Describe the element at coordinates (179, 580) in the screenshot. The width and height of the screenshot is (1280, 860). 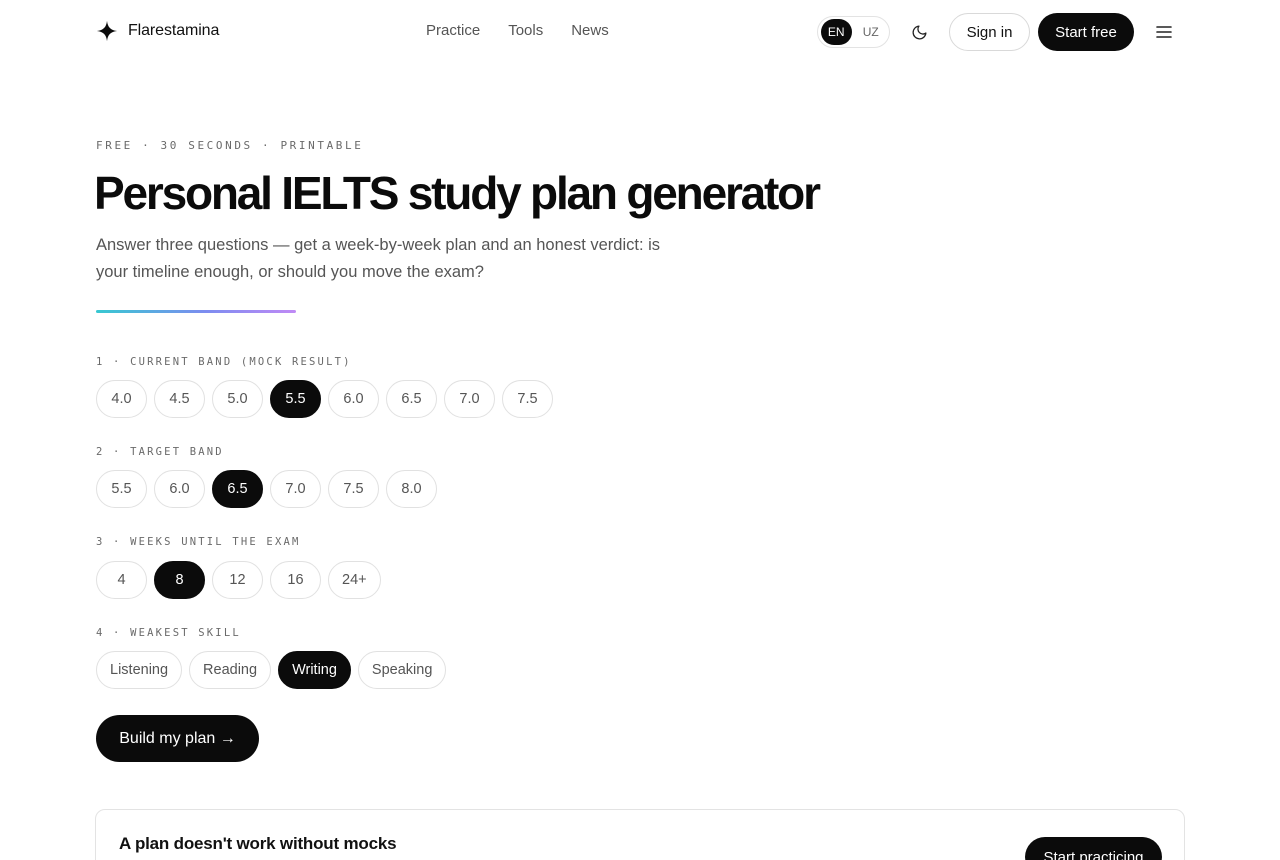
I see `option-pill: 8` at that location.